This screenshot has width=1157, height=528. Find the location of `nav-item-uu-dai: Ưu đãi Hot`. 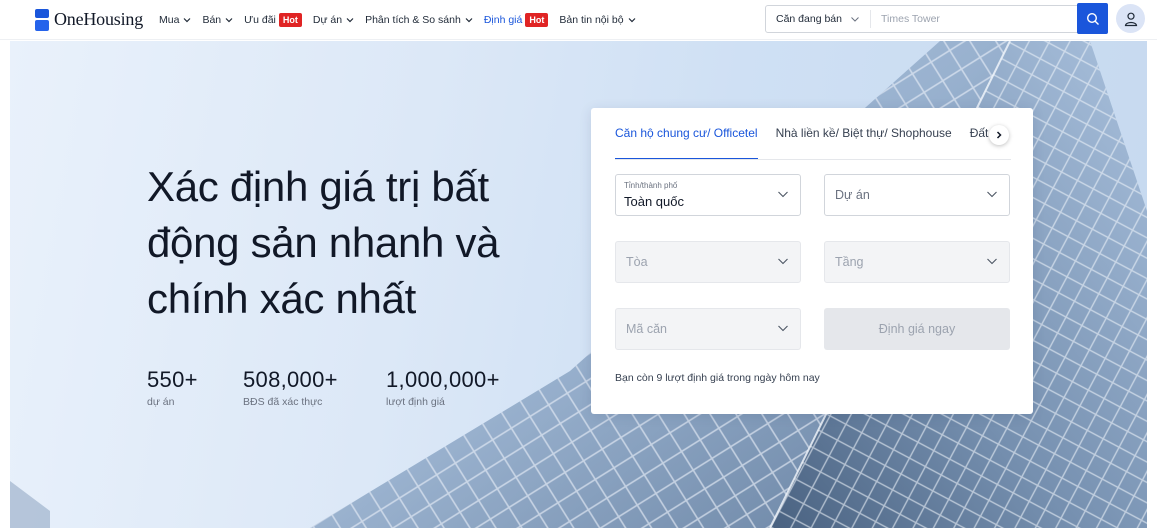

nav-item-uu-dai: Ưu đãi Hot is located at coordinates (273, 19).